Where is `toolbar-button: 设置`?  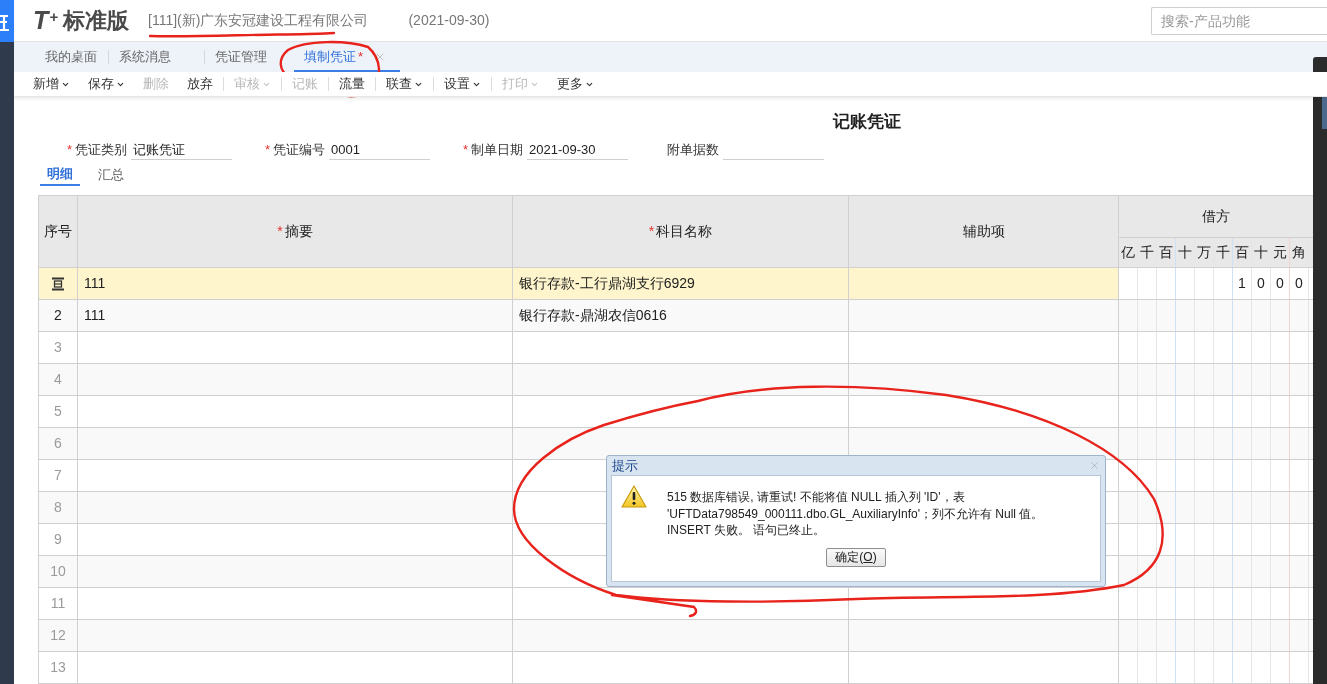
toolbar-button: 设置 is located at coordinates (462, 84).